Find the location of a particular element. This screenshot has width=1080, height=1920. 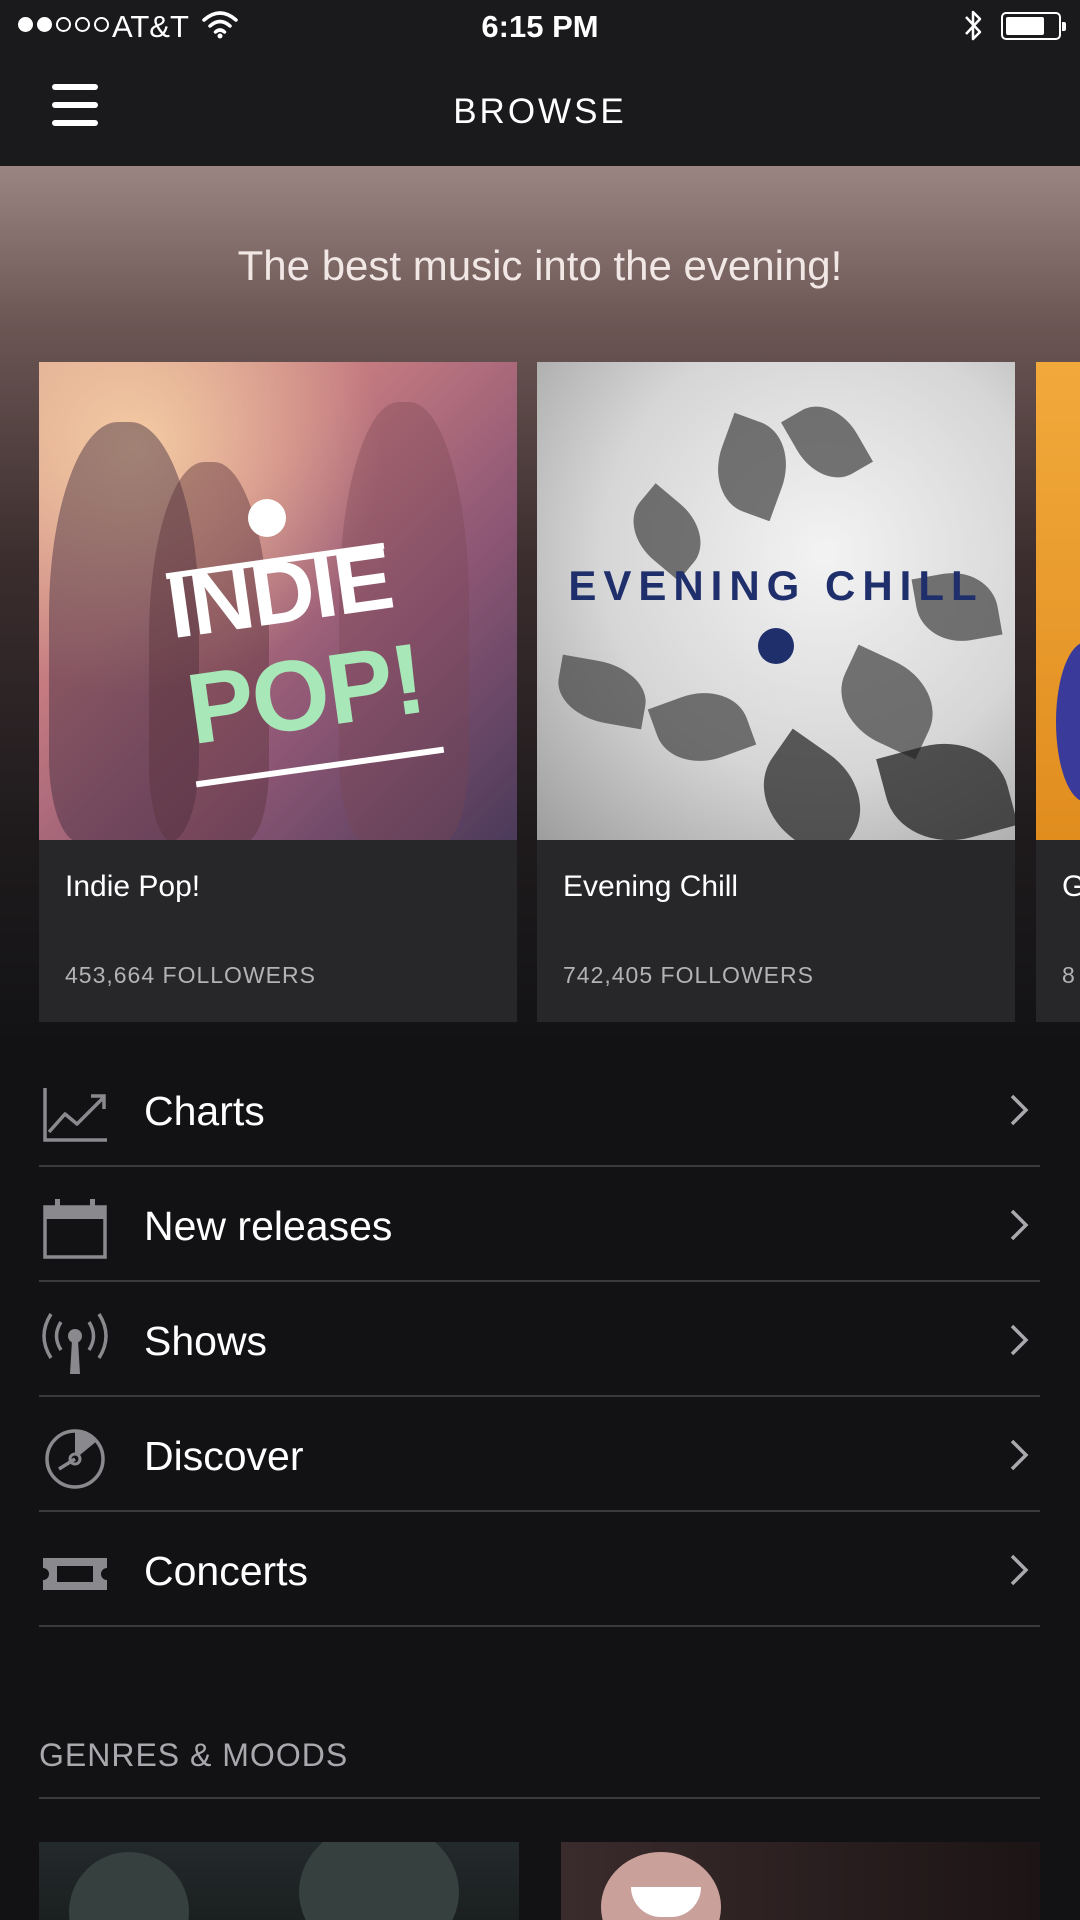

calendar-icon is located at coordinates (75, 1229).